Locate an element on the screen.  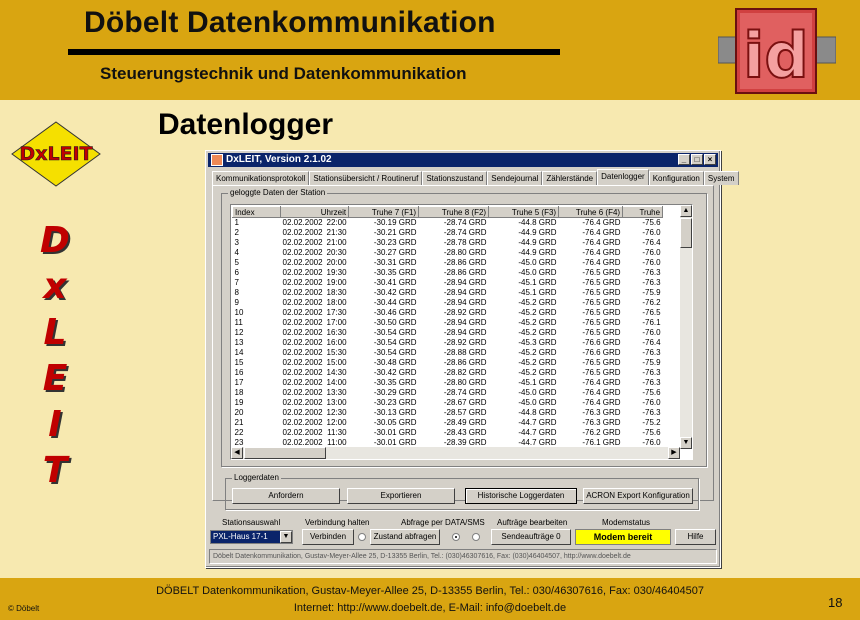
tab-kommunikationsprotokoll: Kommunikationsprotokoll is located at coordinates (261, 178).